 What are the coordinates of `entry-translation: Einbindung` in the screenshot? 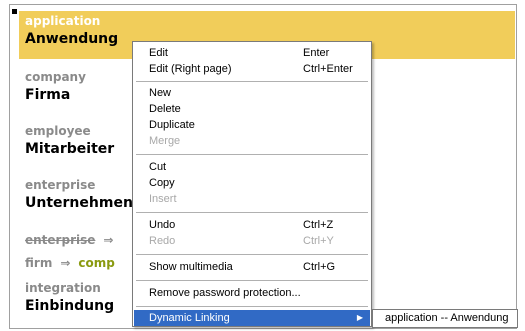 It's located at (70, 306).